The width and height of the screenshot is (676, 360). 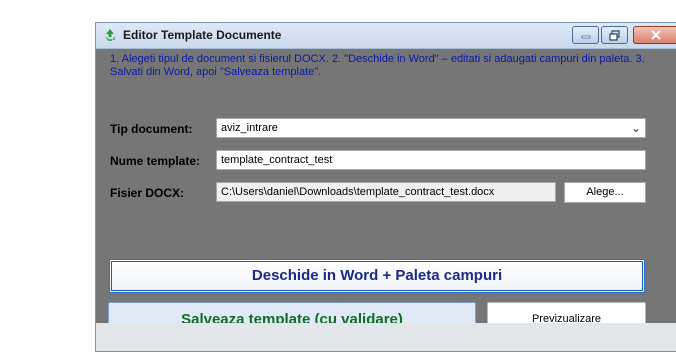 I want to click on restore-button, so click(x=614, y=35).